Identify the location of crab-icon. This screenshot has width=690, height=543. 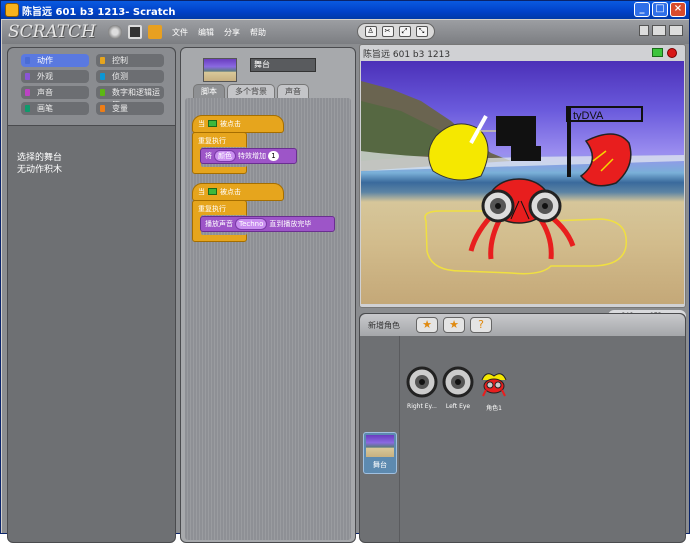
(494, 385).